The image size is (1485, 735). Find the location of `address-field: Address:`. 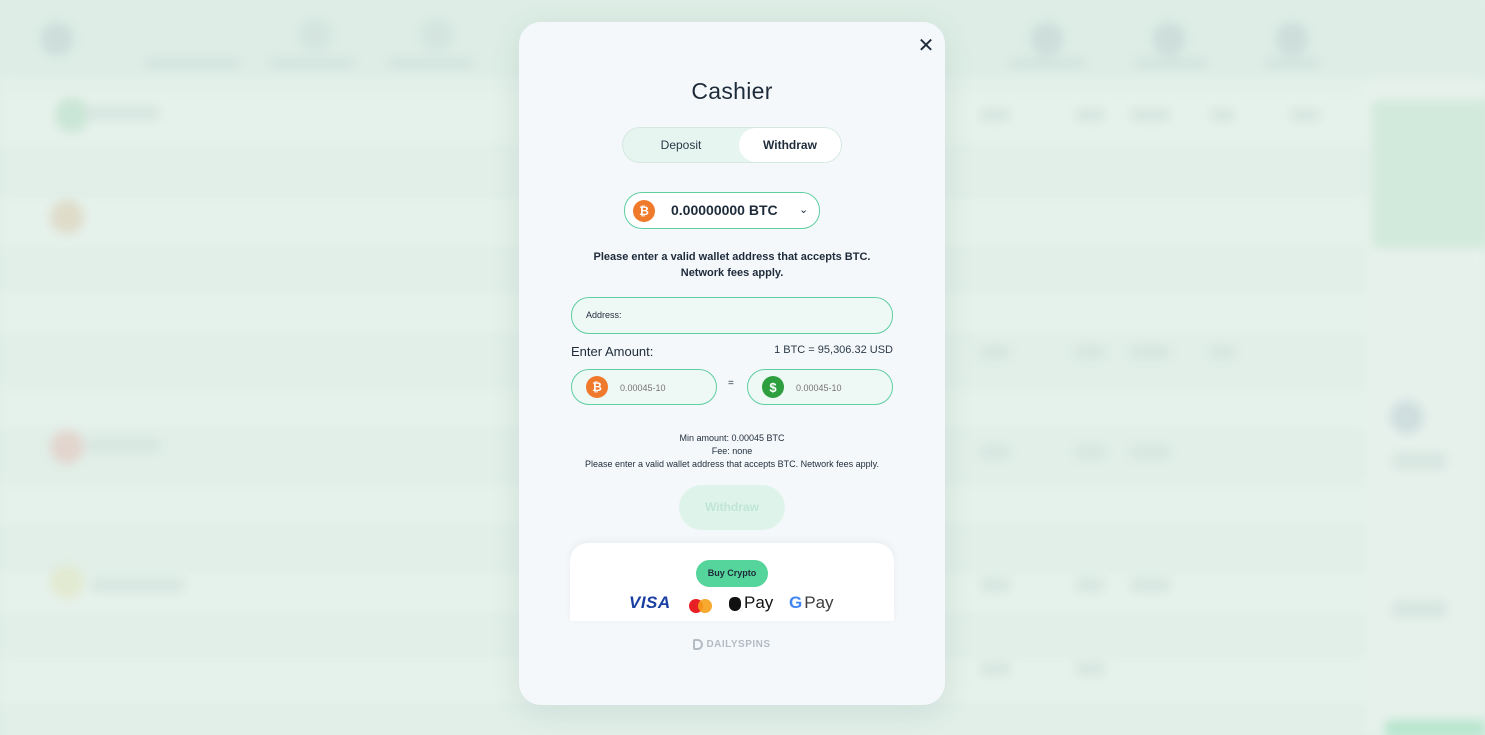

address-field: Address: is located at coordinates (732, 315).